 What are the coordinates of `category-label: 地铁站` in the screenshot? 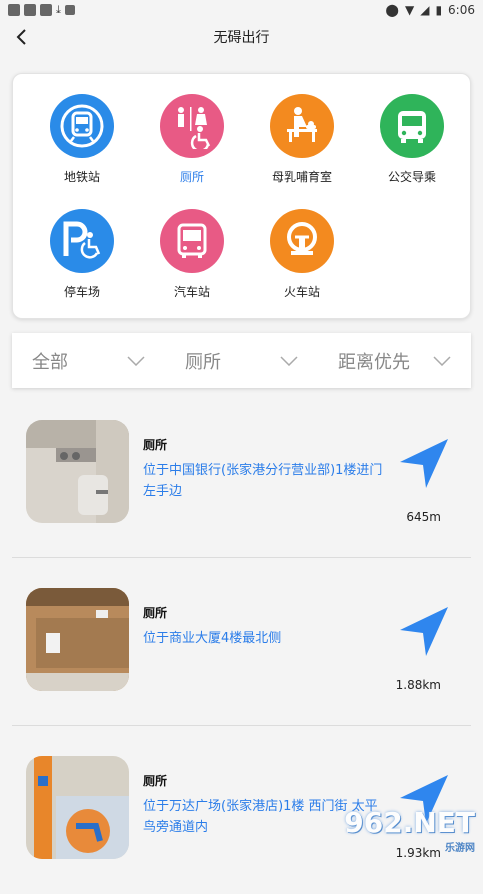 It's located at (82, 176).